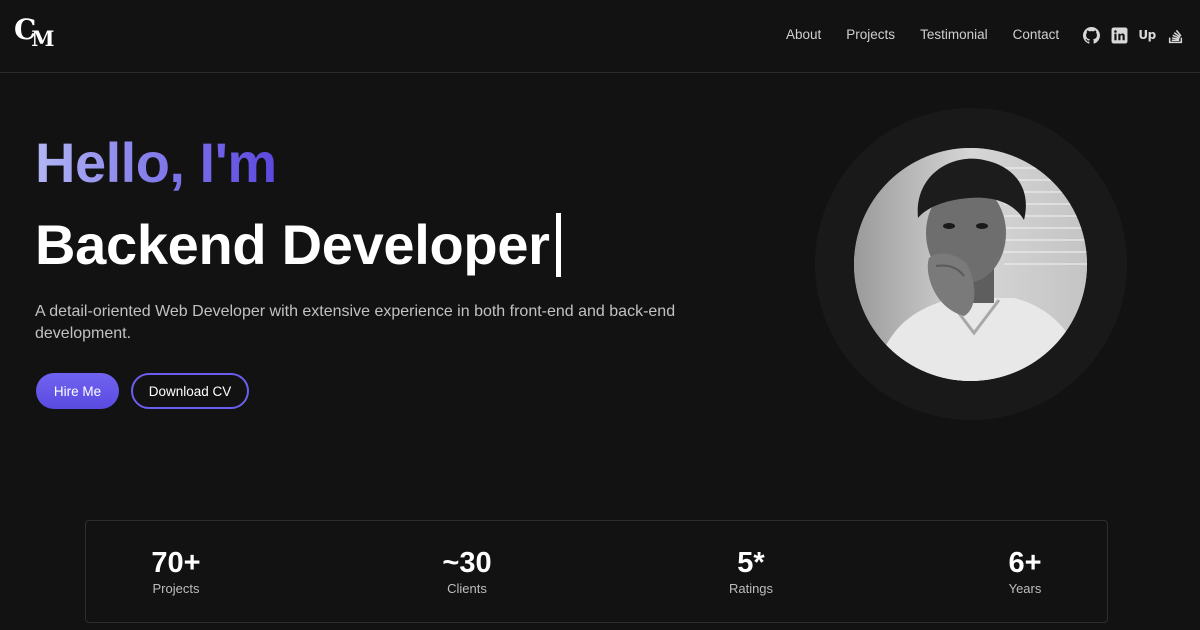 Image resolution: width=1200 pixels, height=630 pixels. I want to click on social-links: Up, so click(1133, 35).